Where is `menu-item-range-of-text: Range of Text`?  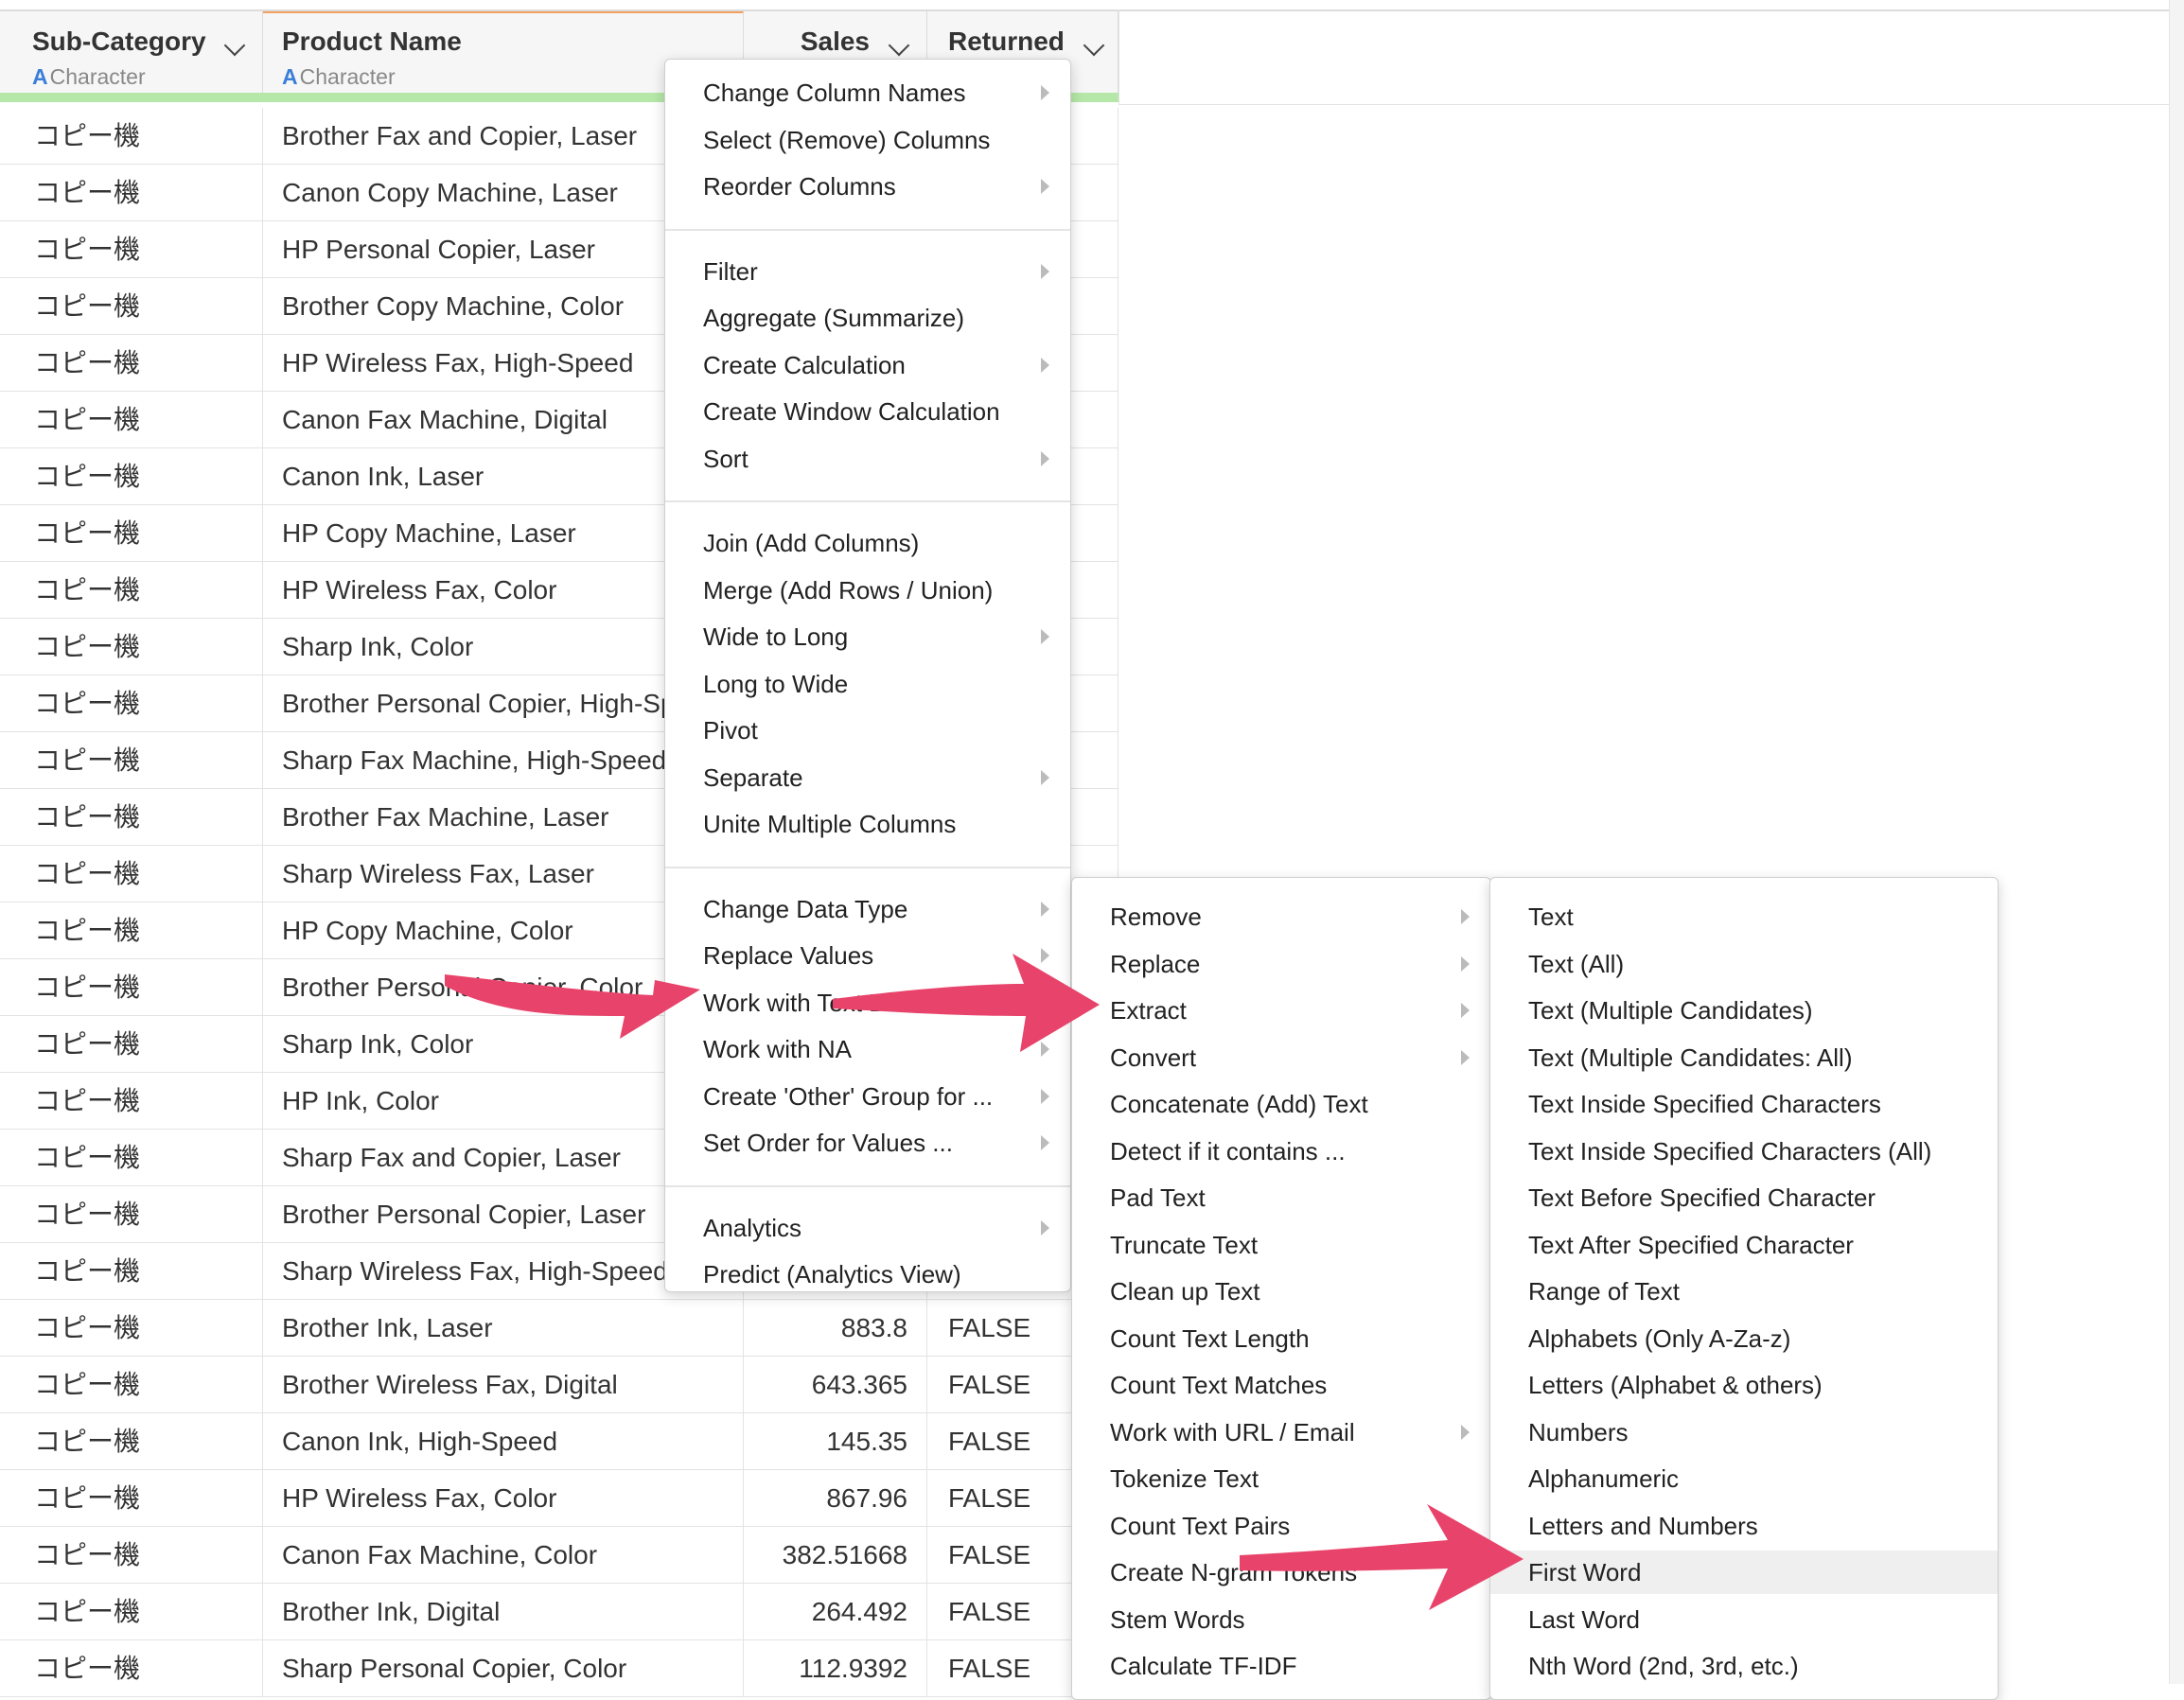
menu-item-range-of-text: Range of Text is located at coordinates (1744, 1292).